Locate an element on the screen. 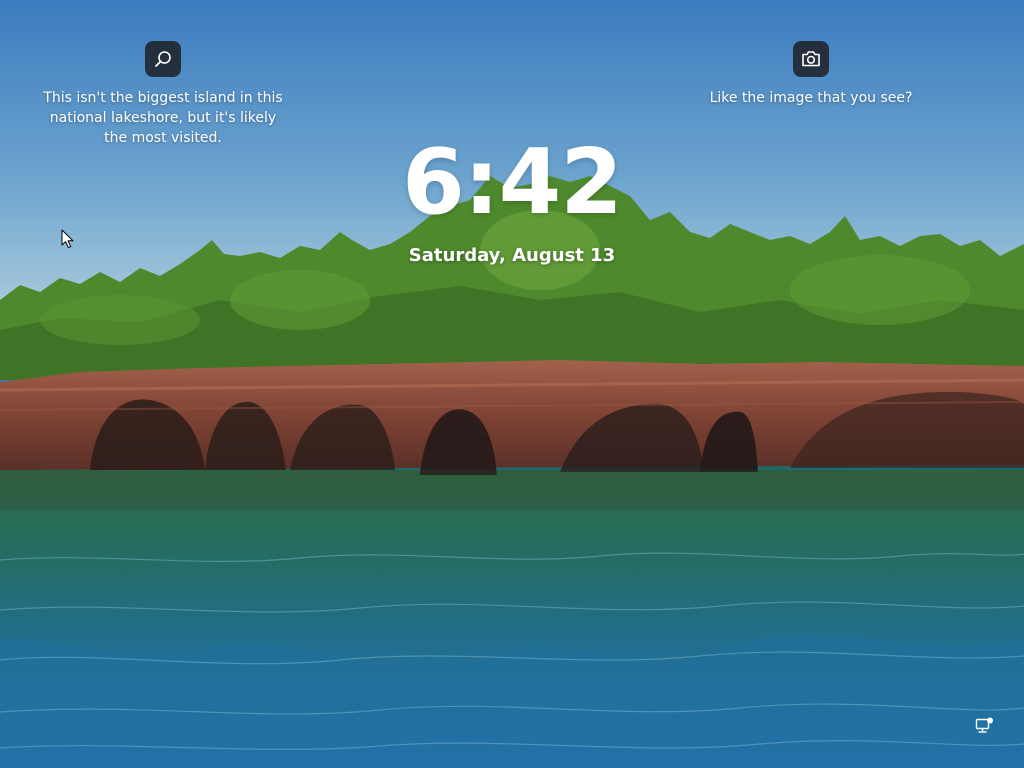  spotlight-like-button is located at coordinates (811, 59).